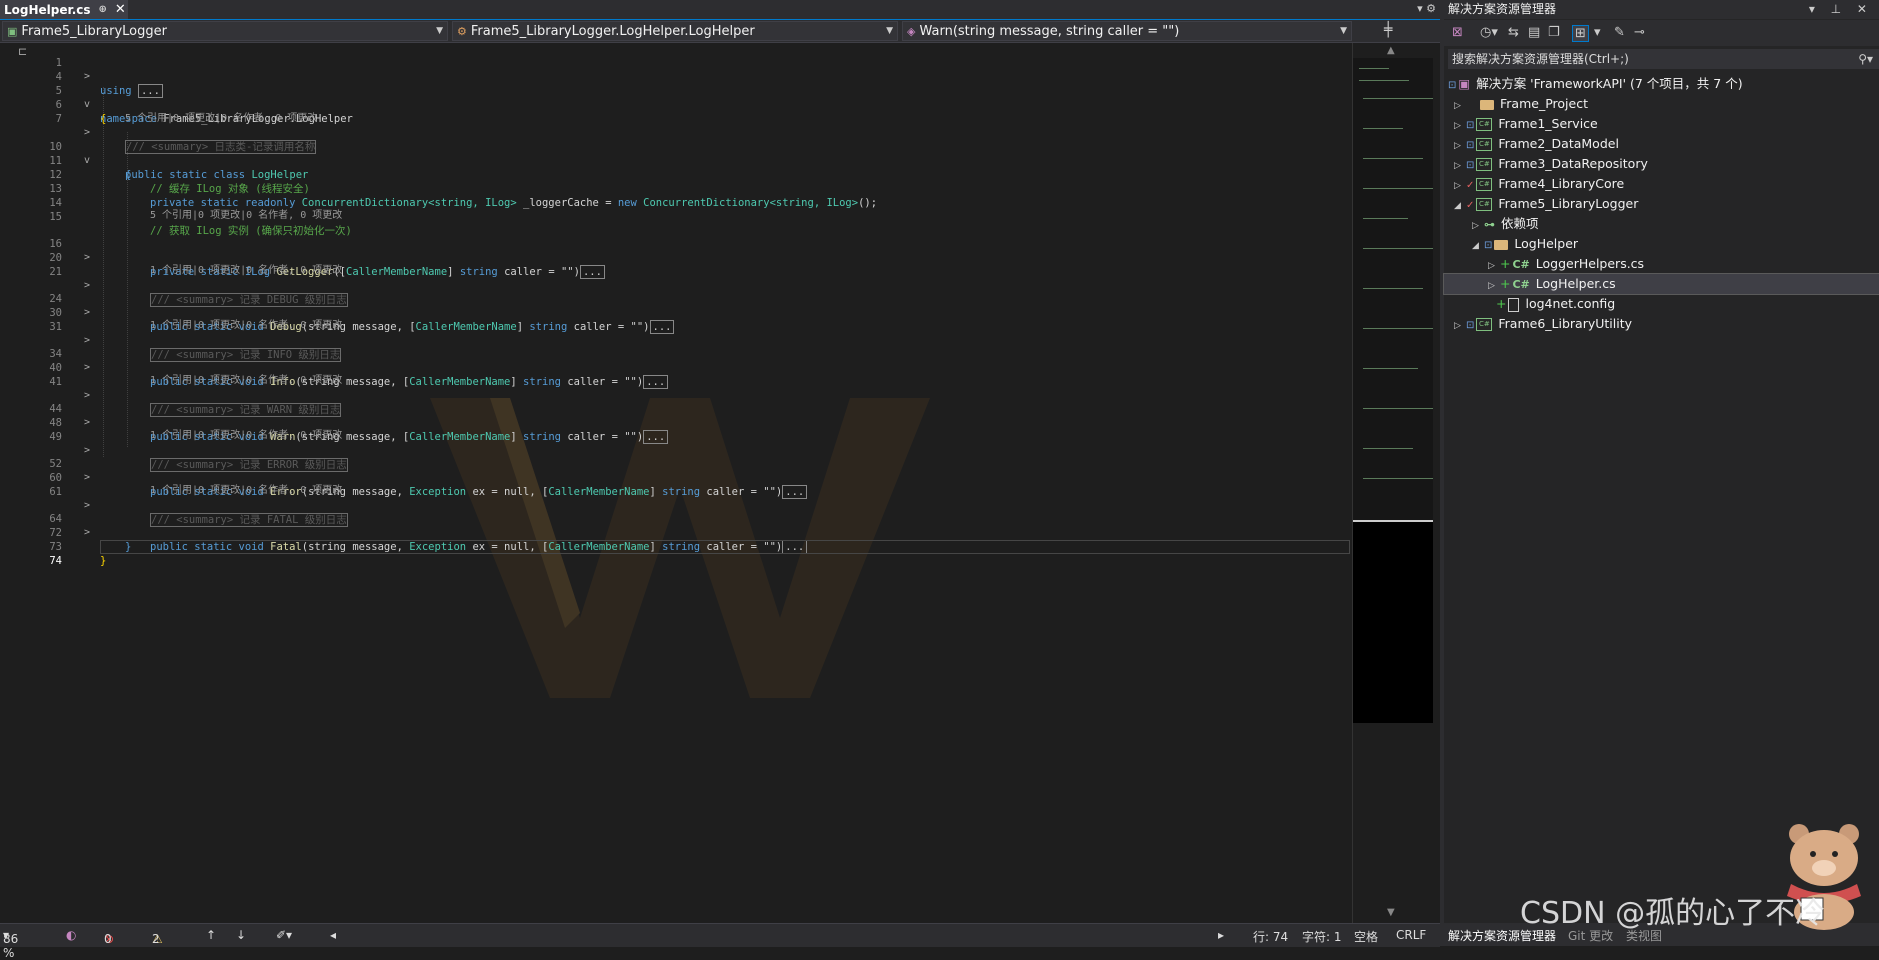  I want to click on code-line: 72 }, so click(675, 532).